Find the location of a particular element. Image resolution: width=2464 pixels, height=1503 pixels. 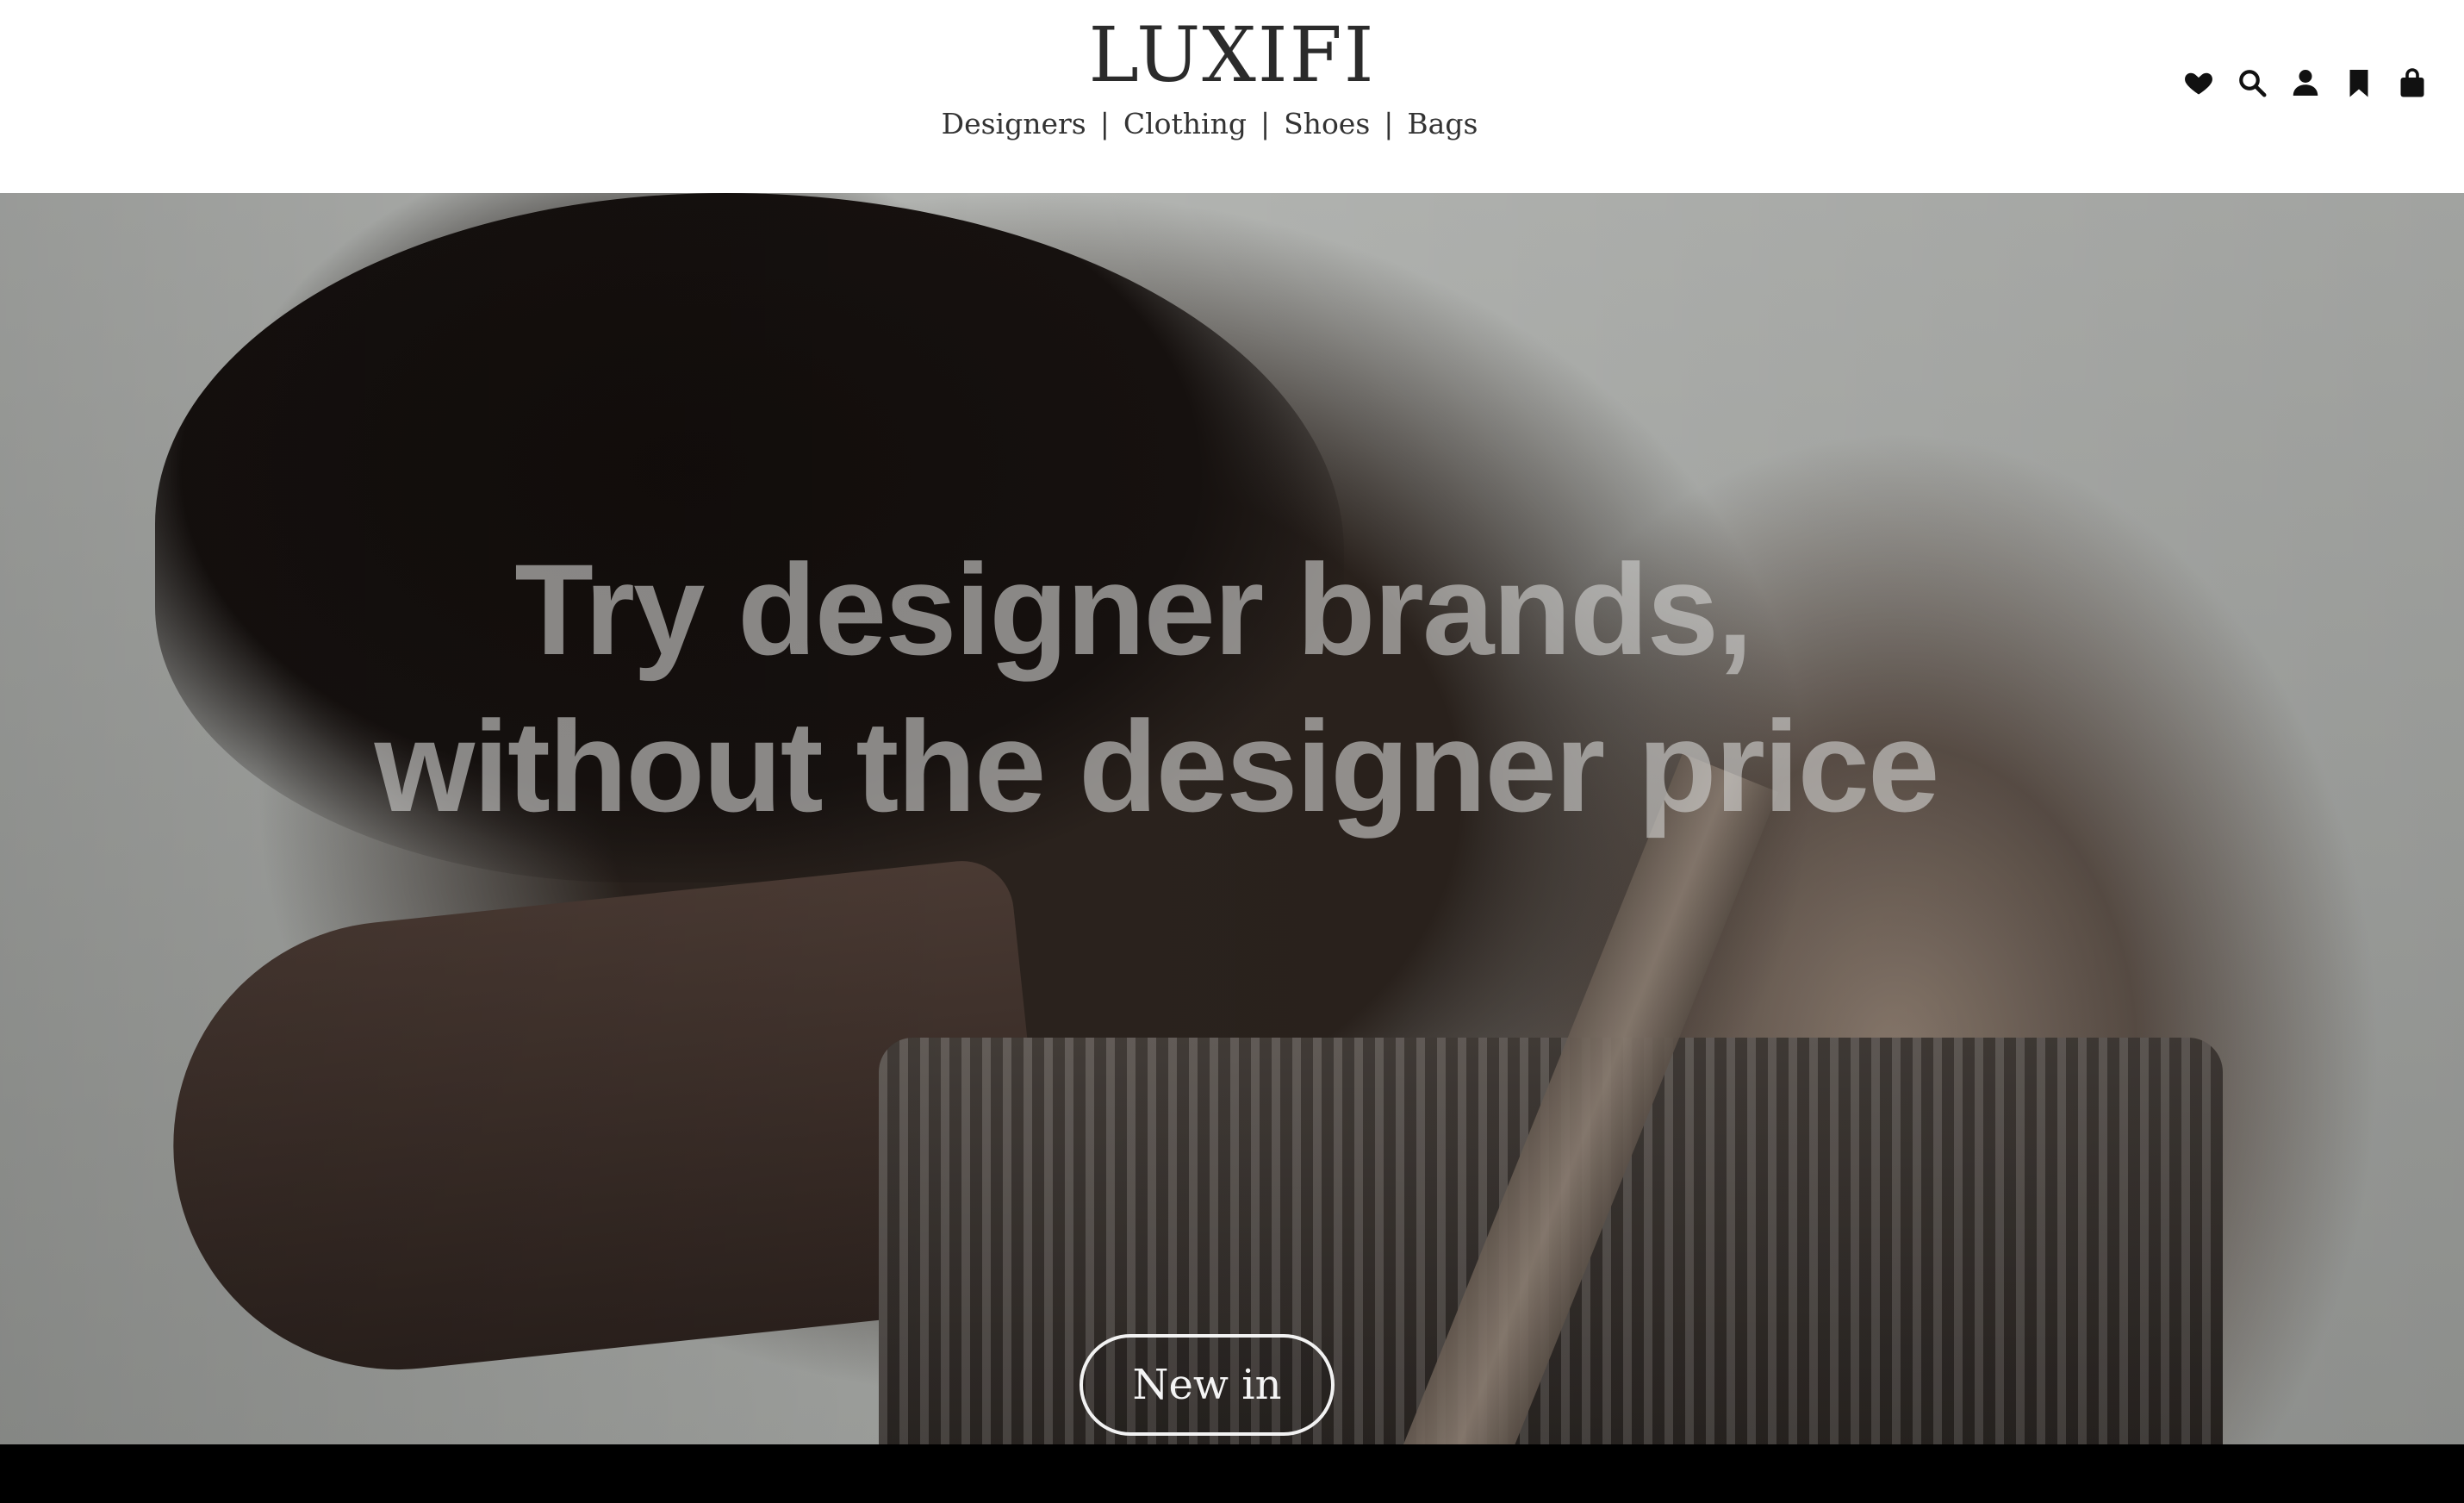

bottom-bar is located at coordinates (1232, 1473).